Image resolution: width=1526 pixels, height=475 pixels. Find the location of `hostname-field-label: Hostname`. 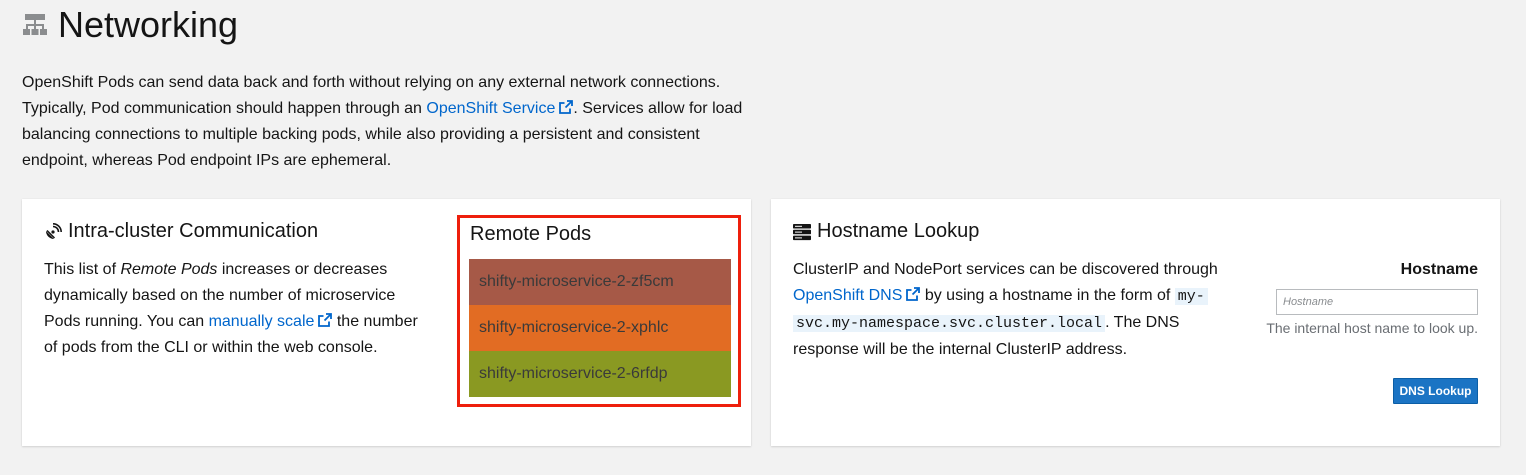

hostname-field-label: Hostname is located at coordinates (1439, 269).